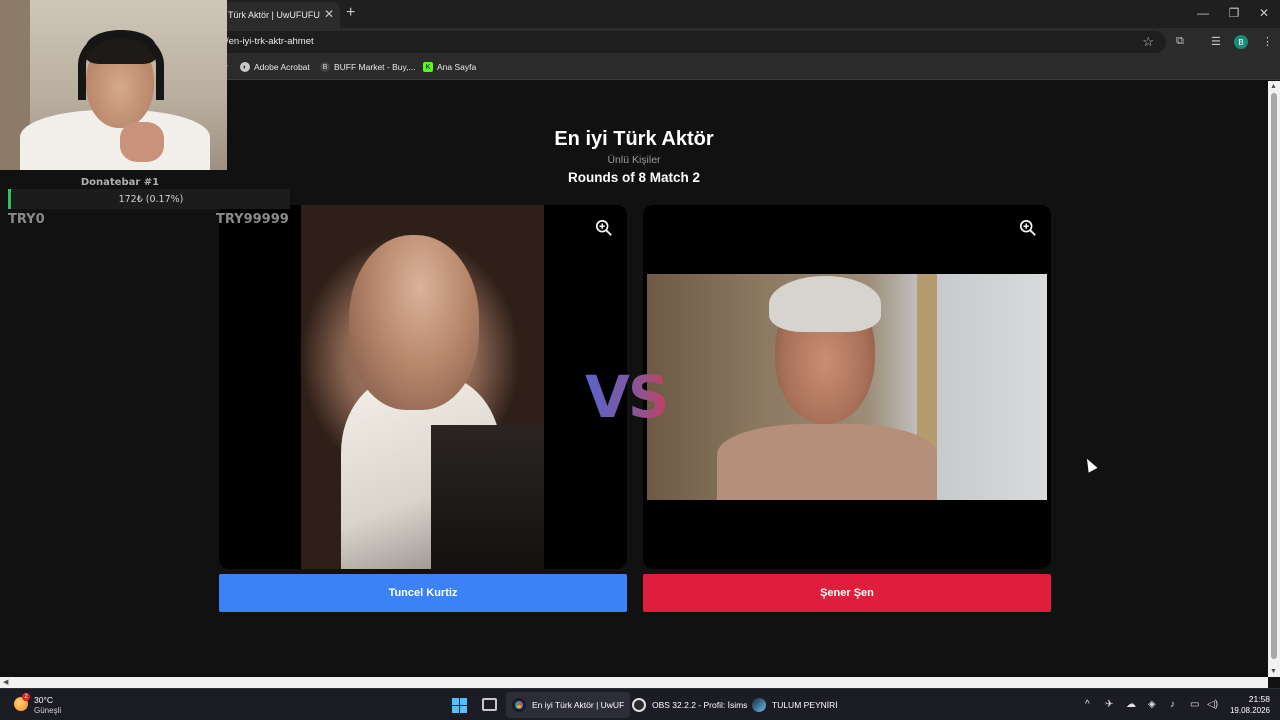 The height and width of the screenshot is (720, 1280). What do you see at coordinates (1212, 704) in the screenshot?
I see `volume-icon: ◁)` at bounding box center [1212, 704].